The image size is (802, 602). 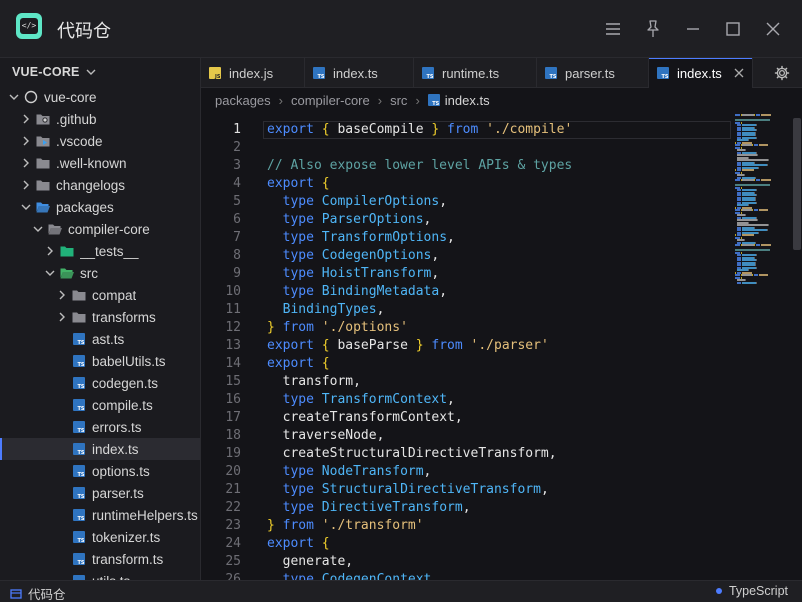 I want to click on tree-item: __tests__, so click(x=100, y=251).